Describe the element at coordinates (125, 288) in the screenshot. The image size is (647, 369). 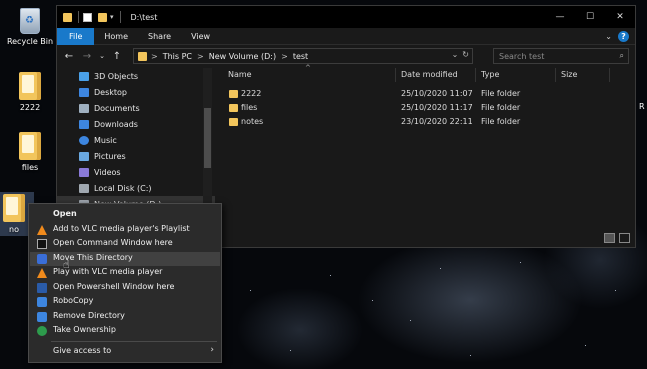
I see `menu-item-open-powershell-window: Open Powershell Window here` at that location.